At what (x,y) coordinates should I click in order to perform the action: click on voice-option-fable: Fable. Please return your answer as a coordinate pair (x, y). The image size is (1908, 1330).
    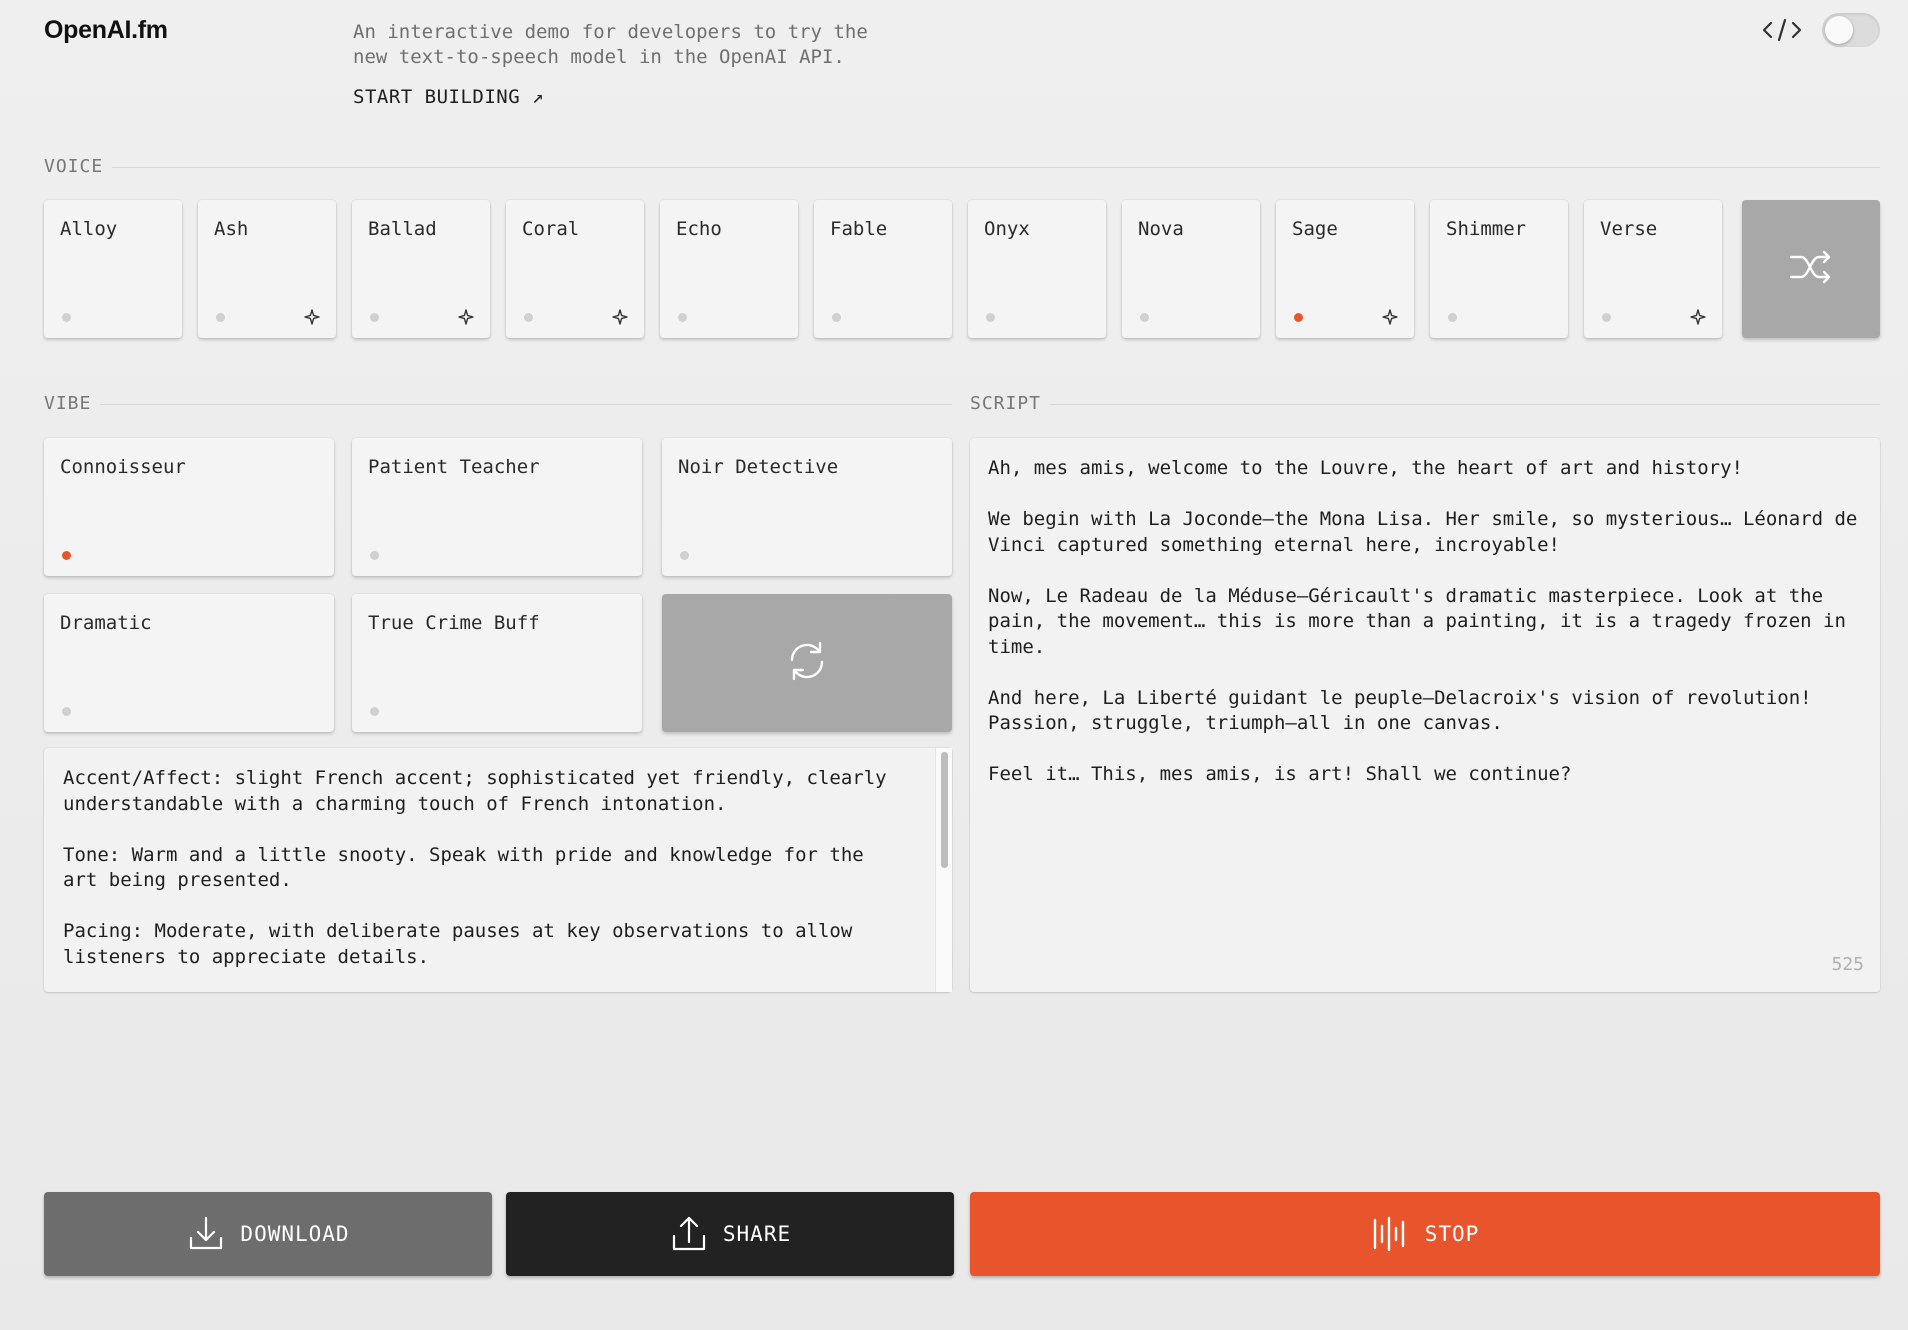
    Looking at the image, I should click on (883, 269).